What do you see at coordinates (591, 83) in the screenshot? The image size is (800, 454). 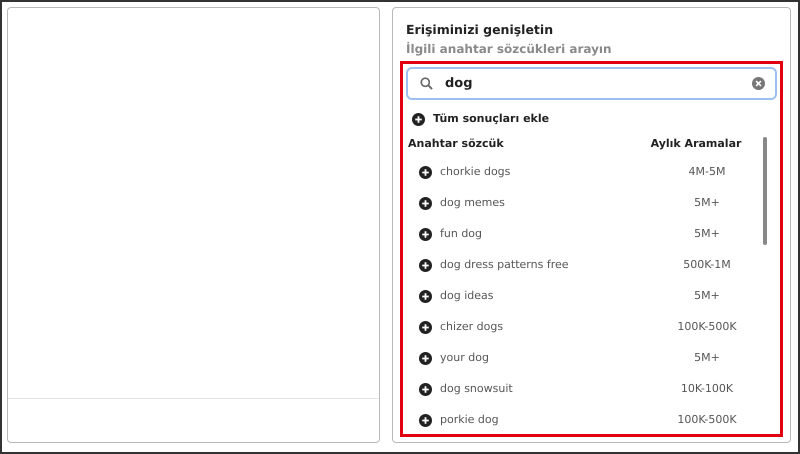 I see `search-field: dog` at bounding box center [591, 83].